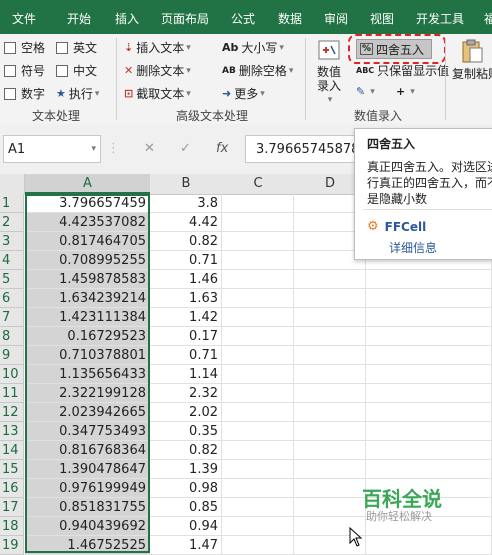 This screenshot has height=555, width=492. Describe the element at coordinates (87, 450) in the screenshot. I see `cell-a: 0.816768364` at that location.